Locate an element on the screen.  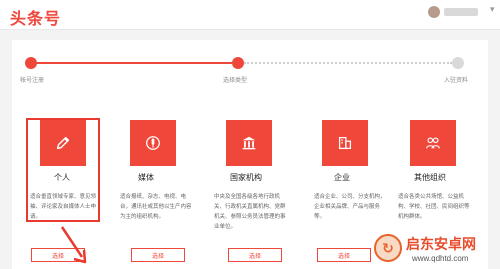
annotation-arrow-icon is located at coordinates (73, 245).